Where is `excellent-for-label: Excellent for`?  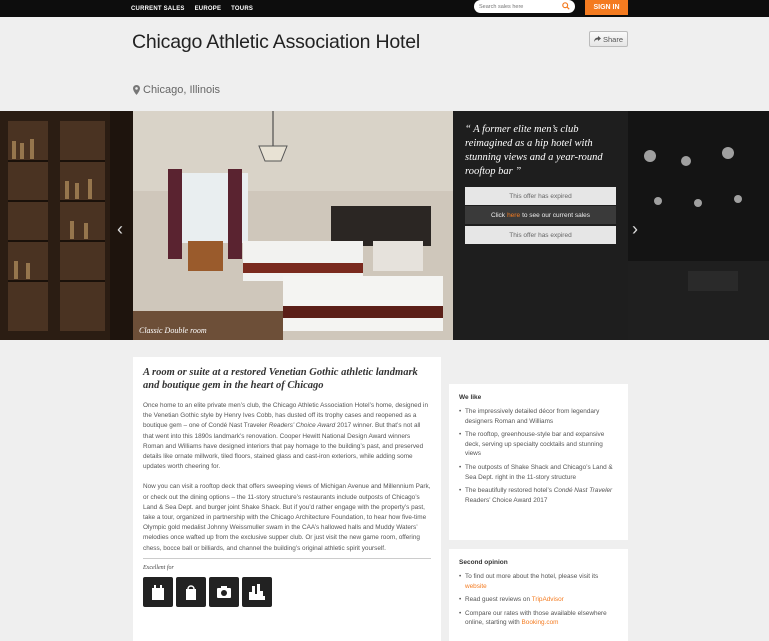
excellent-for-label: Excellent for is located at coordinates (158, 567).